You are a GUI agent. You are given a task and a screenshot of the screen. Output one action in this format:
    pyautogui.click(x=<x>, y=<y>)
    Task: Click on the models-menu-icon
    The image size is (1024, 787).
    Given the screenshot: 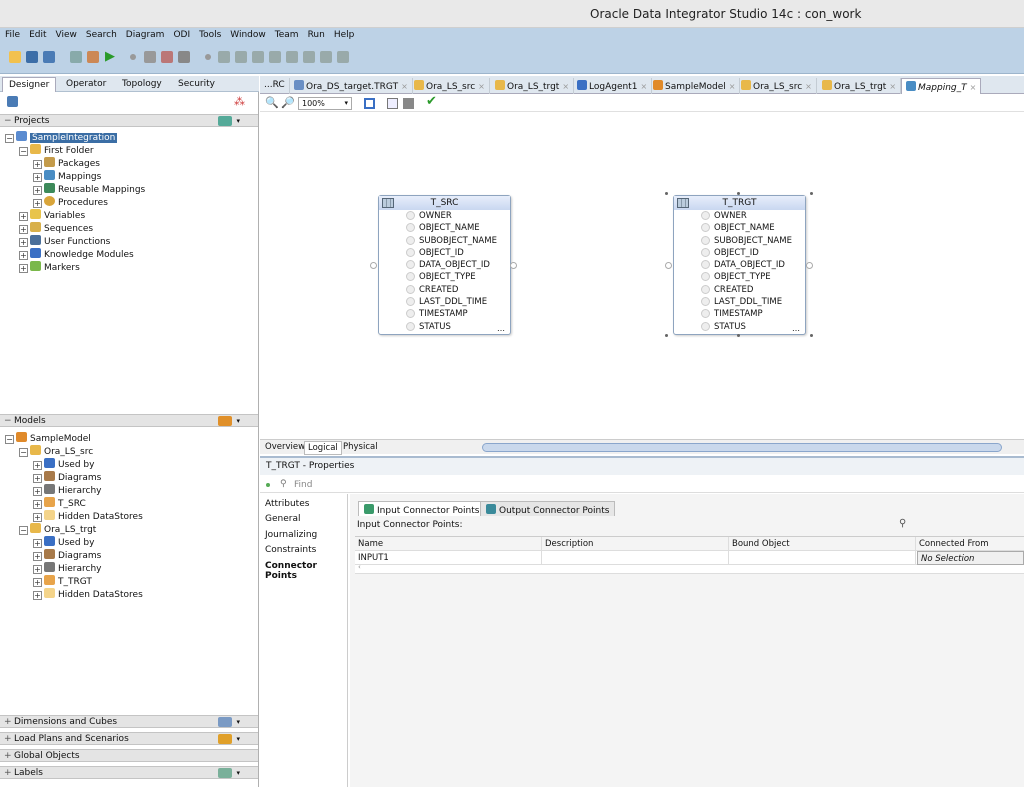 What is the action you would take?
    pyautogui.click(x=225, y=421)
    